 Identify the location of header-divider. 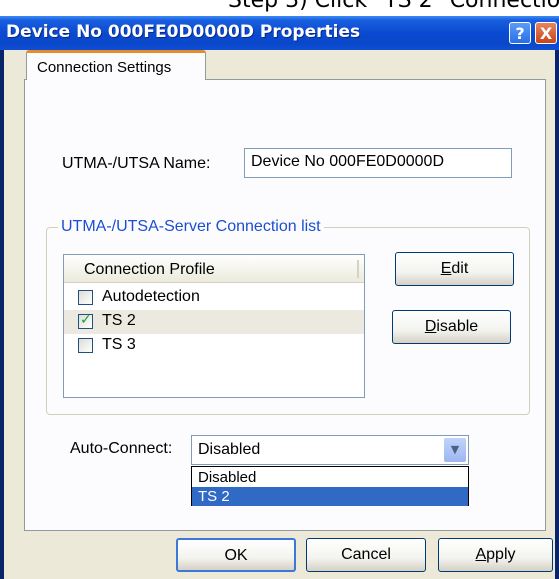
(358, 269).